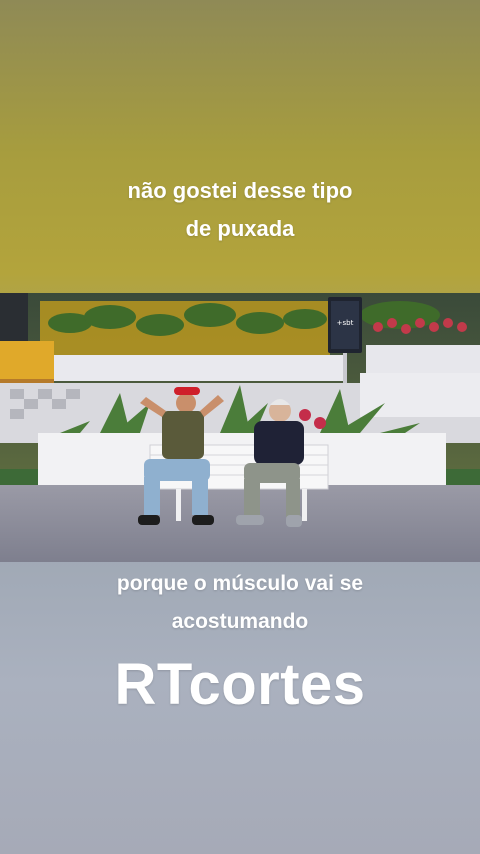 Image resolution: width=480 pixels, height=854 pixels. I want to click on tv-logo: +sbt, so click(345, 323).